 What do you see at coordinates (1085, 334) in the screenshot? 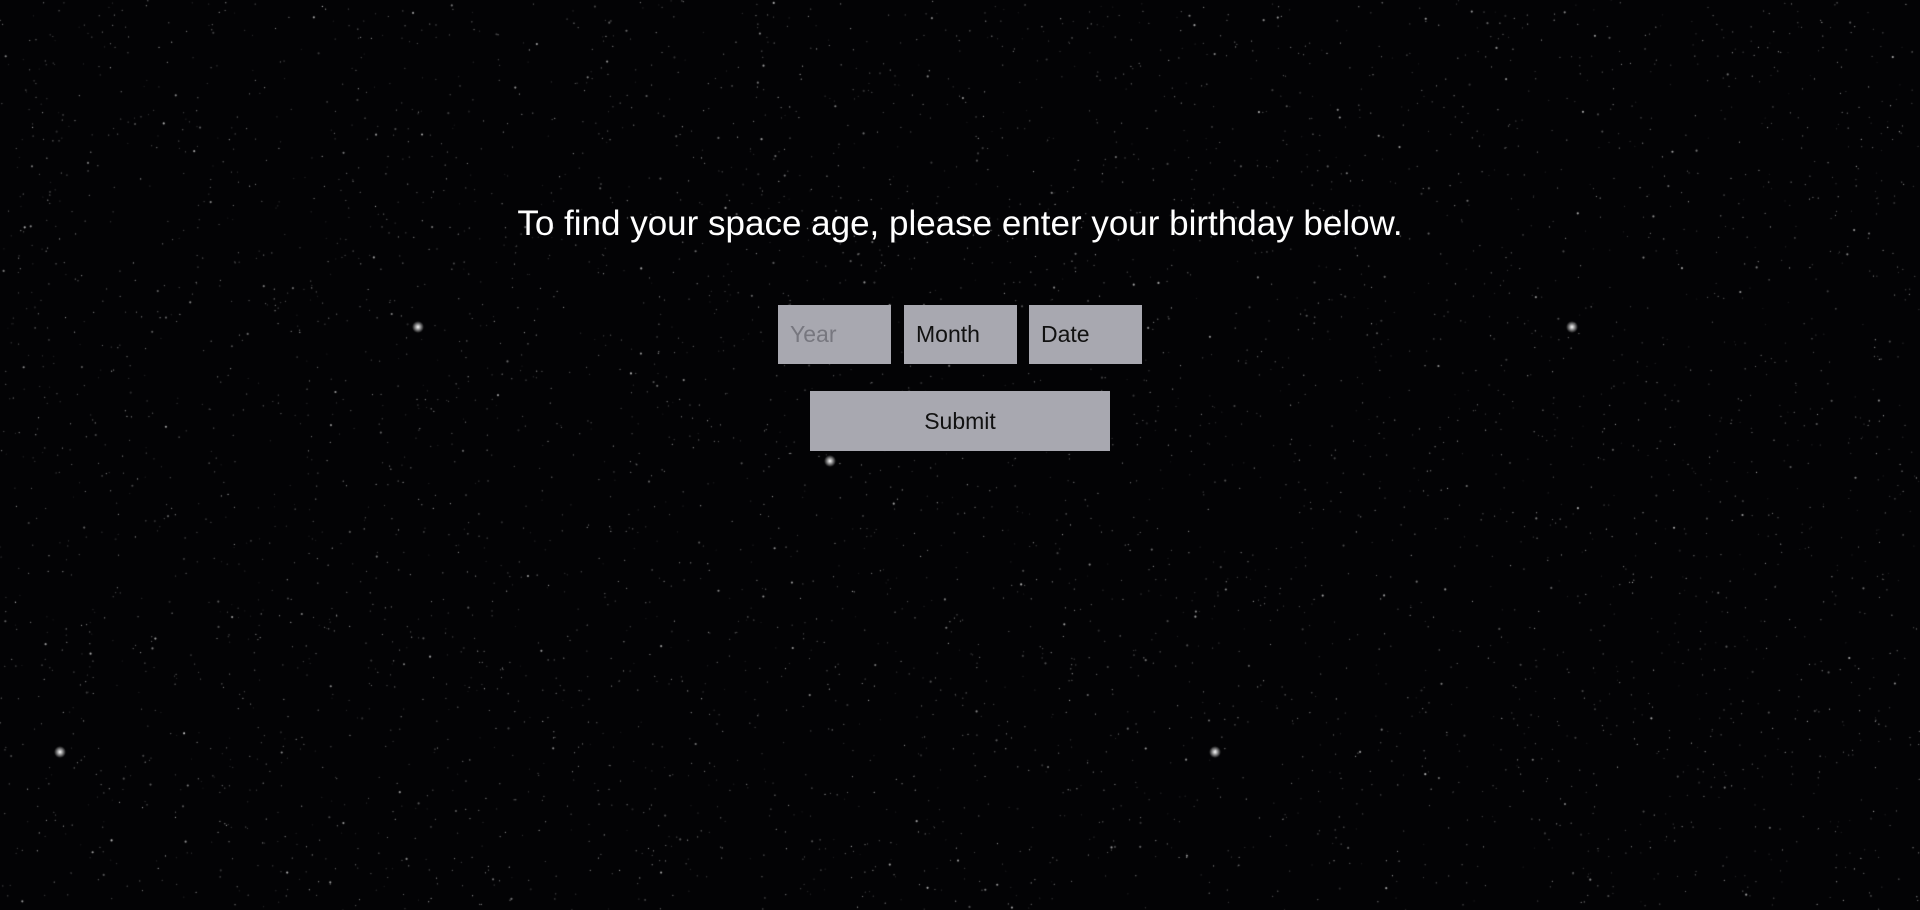
I see `date-input` at bounding box center [1085, 334].